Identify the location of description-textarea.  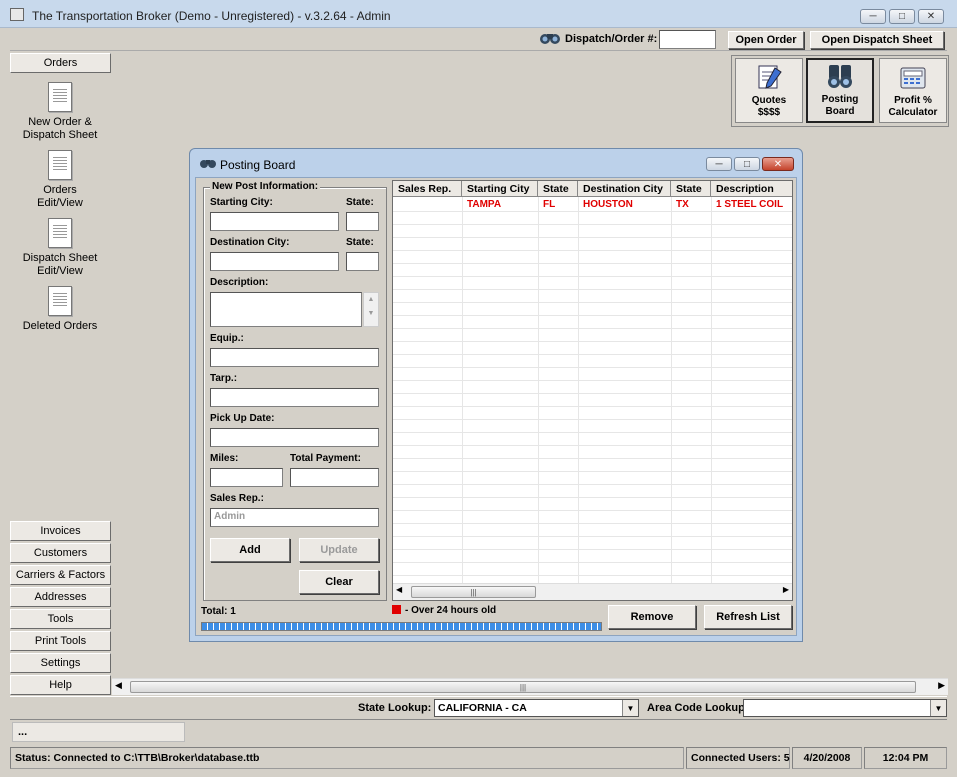
(286, 309).